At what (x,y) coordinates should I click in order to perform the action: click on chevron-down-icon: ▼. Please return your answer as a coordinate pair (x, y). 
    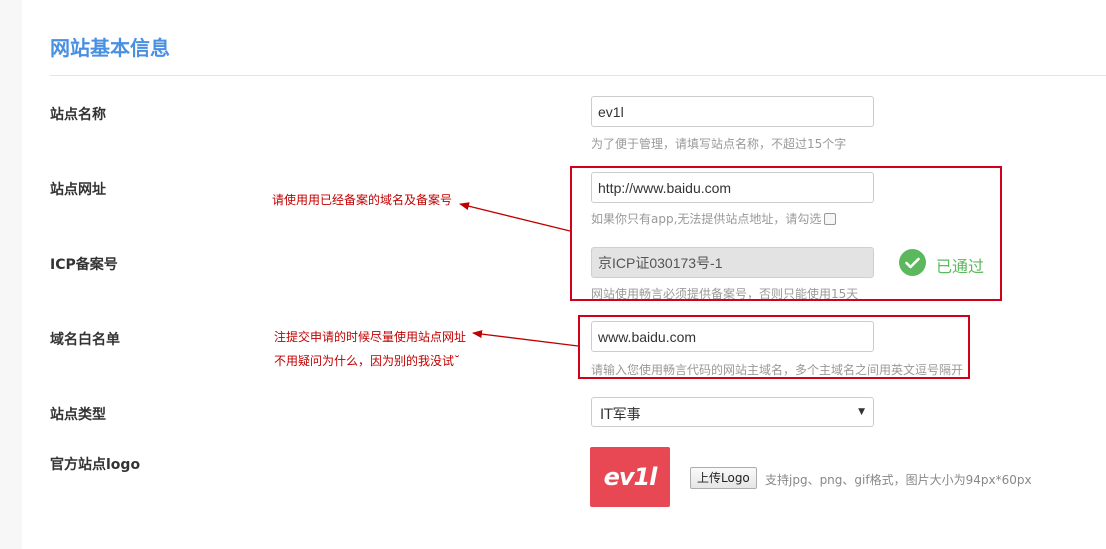
    Looking at the image, I should click on (861, 412).